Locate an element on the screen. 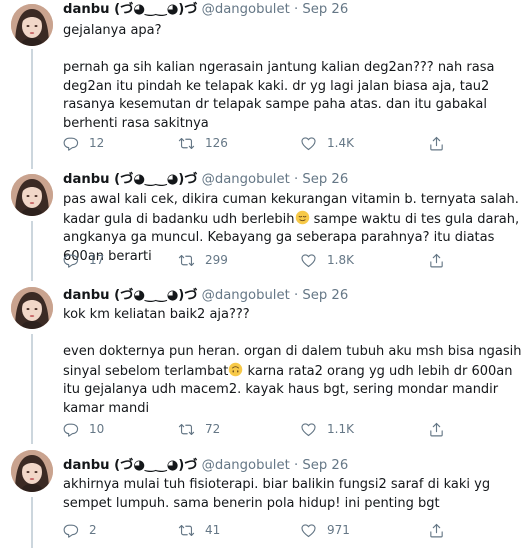 This screenshot has height=548, width=532. share-icon is located at coordinates (436, 530).